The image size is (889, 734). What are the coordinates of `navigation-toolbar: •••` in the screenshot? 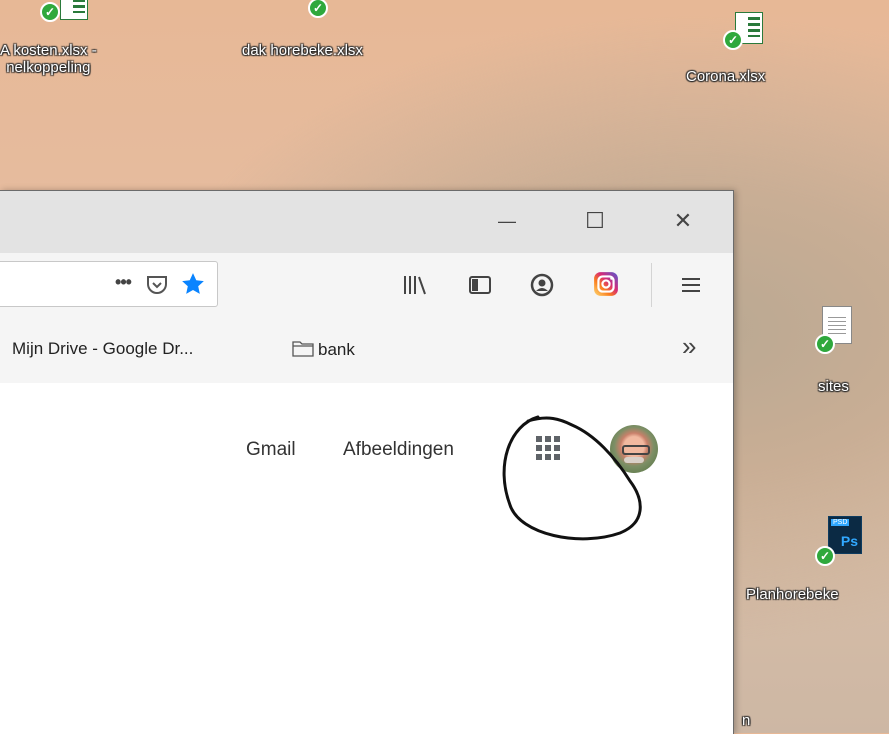 It's located at (366, 285).